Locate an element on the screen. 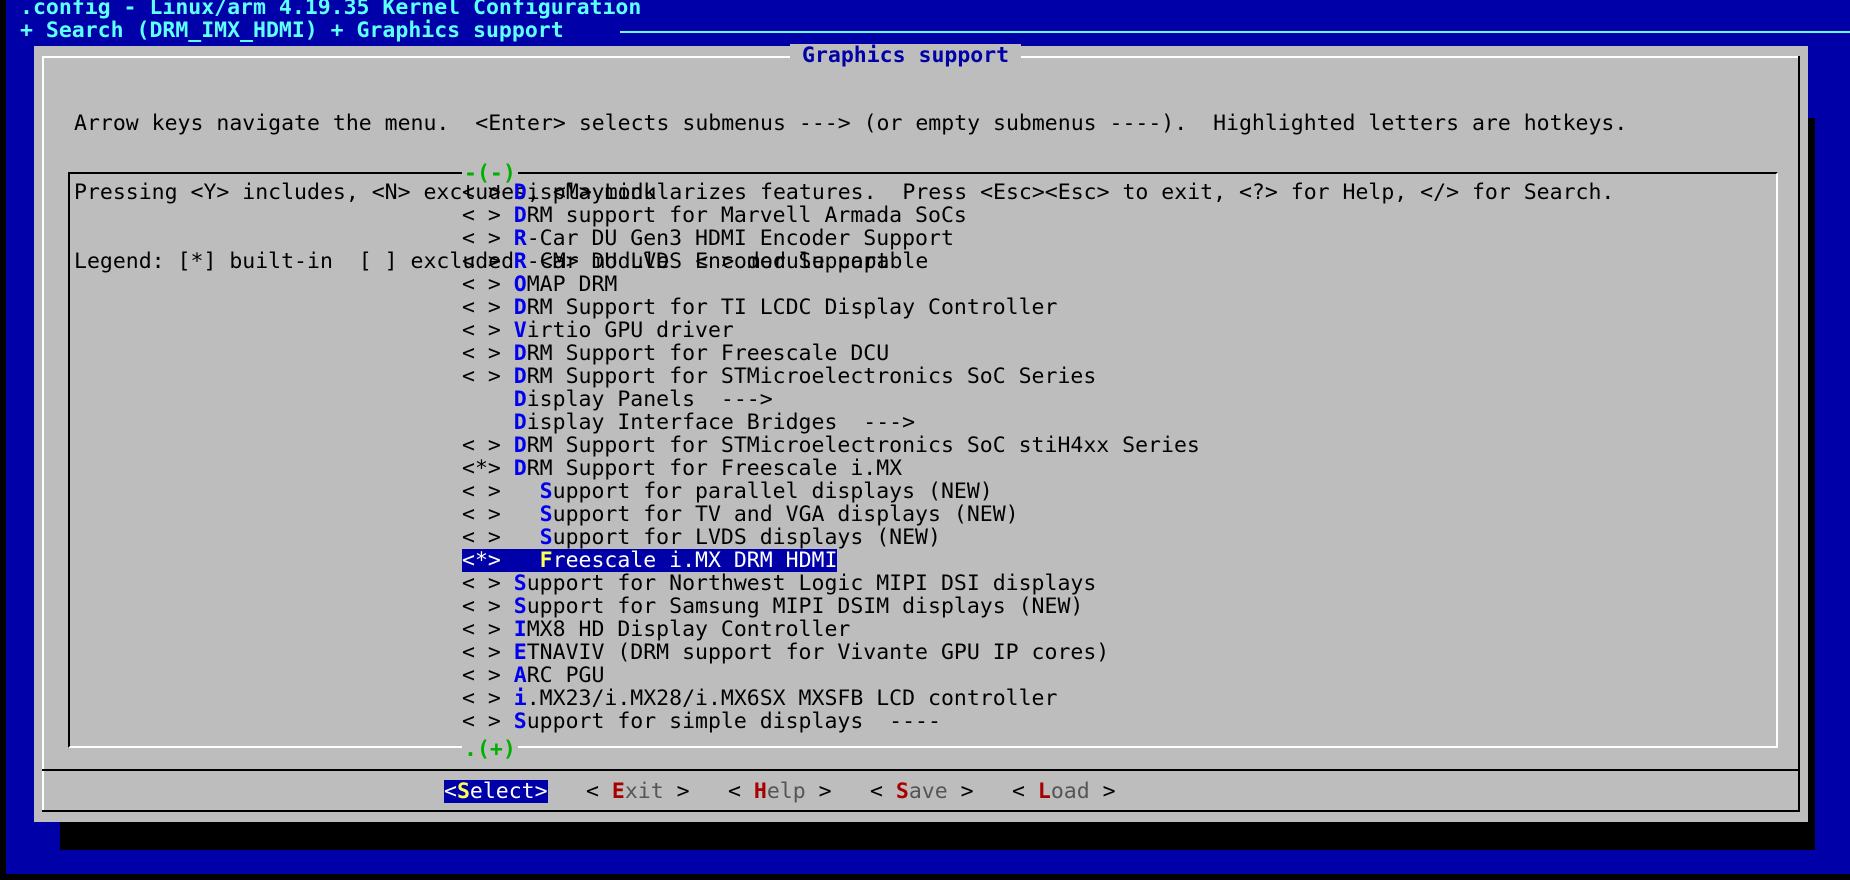 The image size is (1850, 880). menu-item-label: RM Support for Freescale DCU is located at coordinates (708, 353).